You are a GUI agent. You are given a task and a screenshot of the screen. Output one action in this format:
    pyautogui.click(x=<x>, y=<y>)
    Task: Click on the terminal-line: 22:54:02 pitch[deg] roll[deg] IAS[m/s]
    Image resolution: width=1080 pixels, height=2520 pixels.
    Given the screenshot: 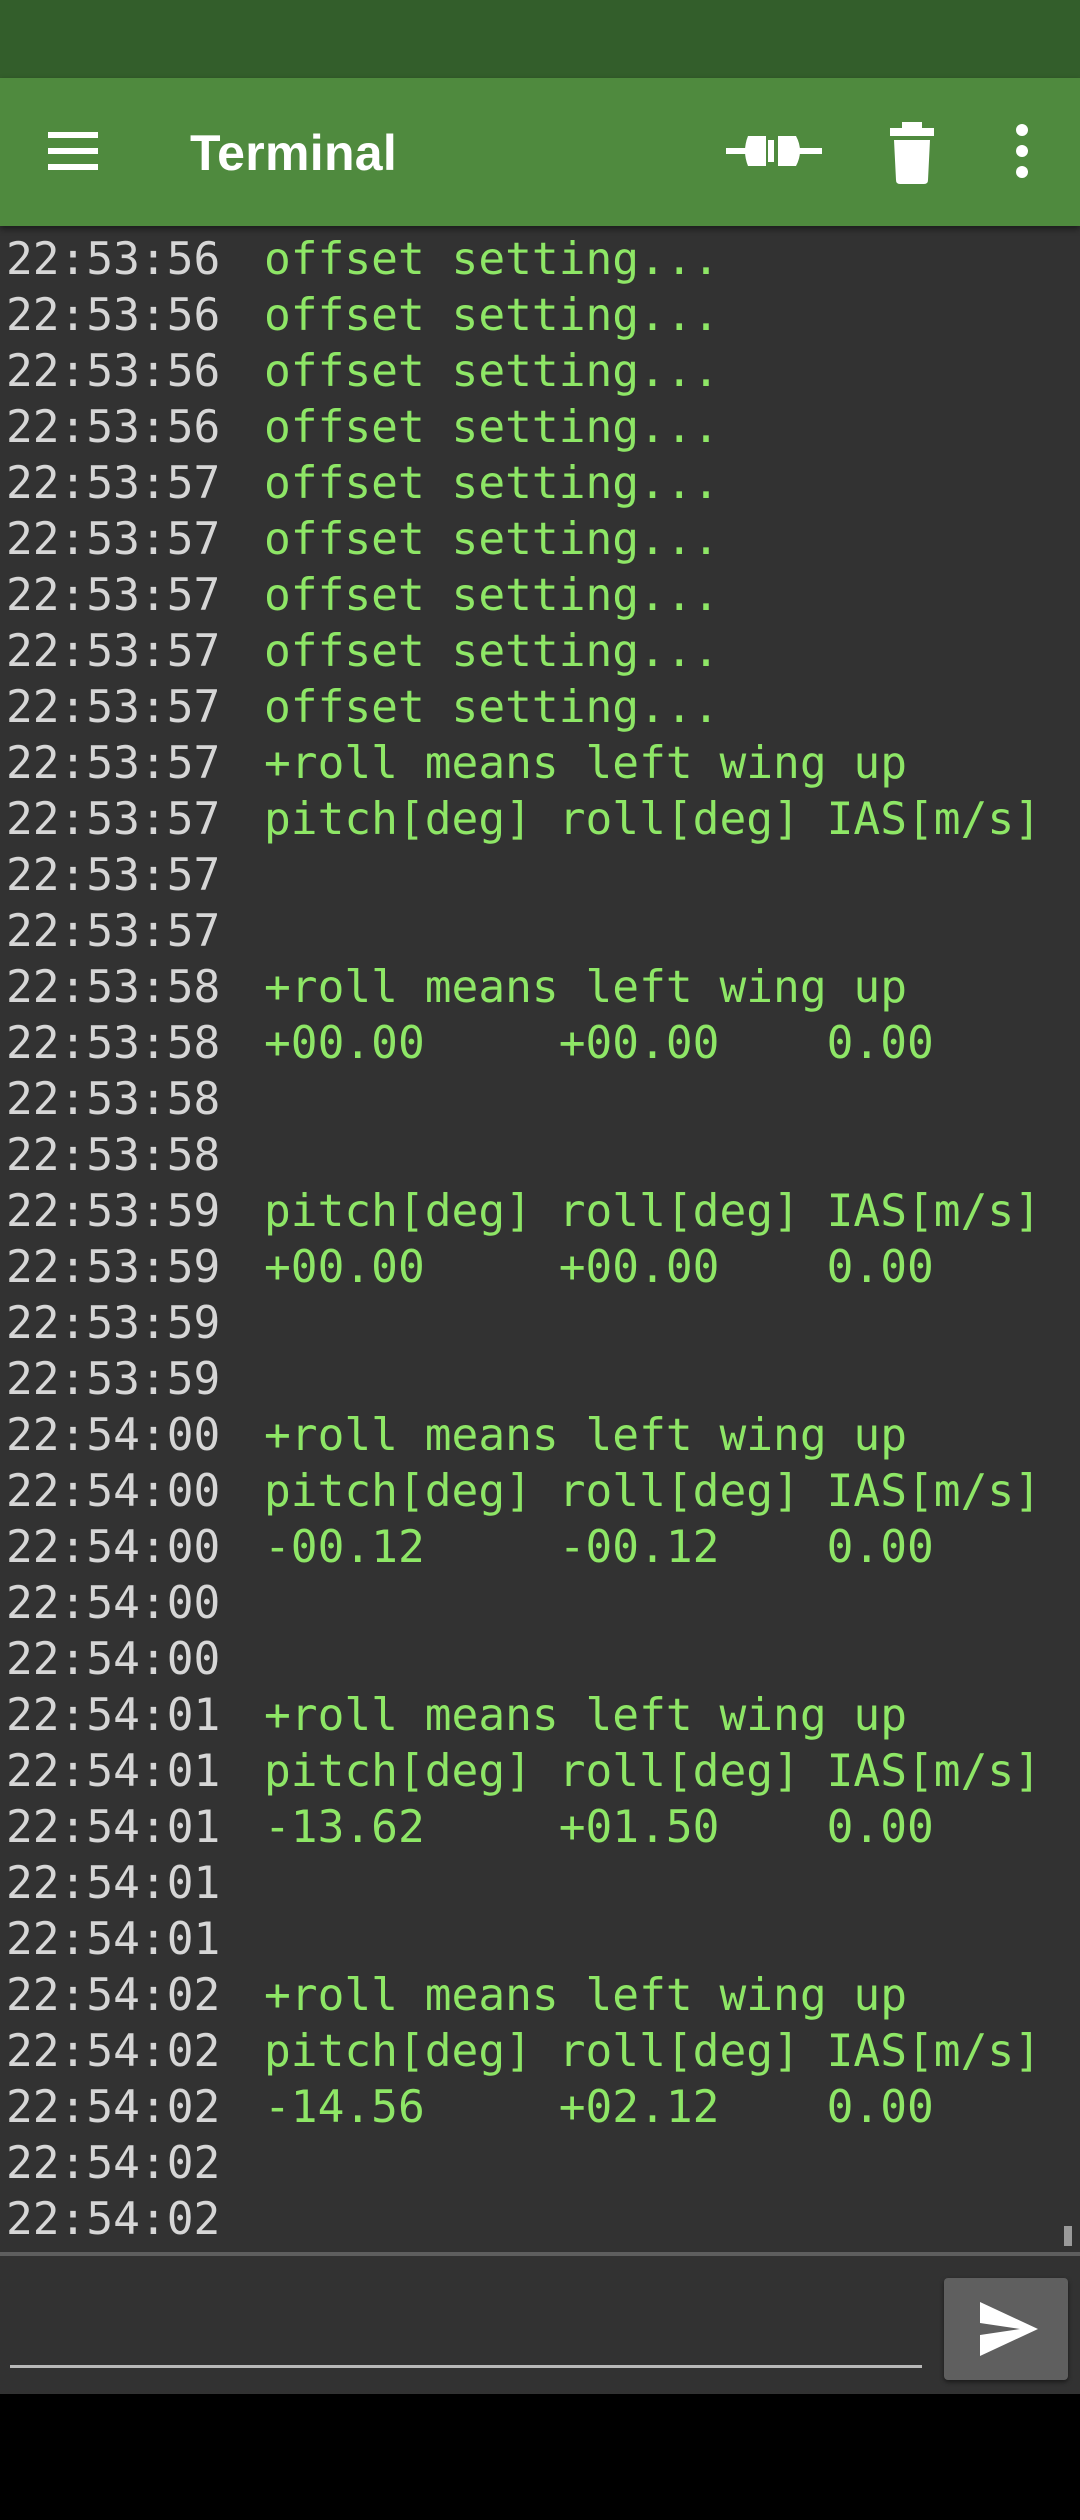 What is the action you would take?
    pyautogui.click(x=540, y=2052)
    